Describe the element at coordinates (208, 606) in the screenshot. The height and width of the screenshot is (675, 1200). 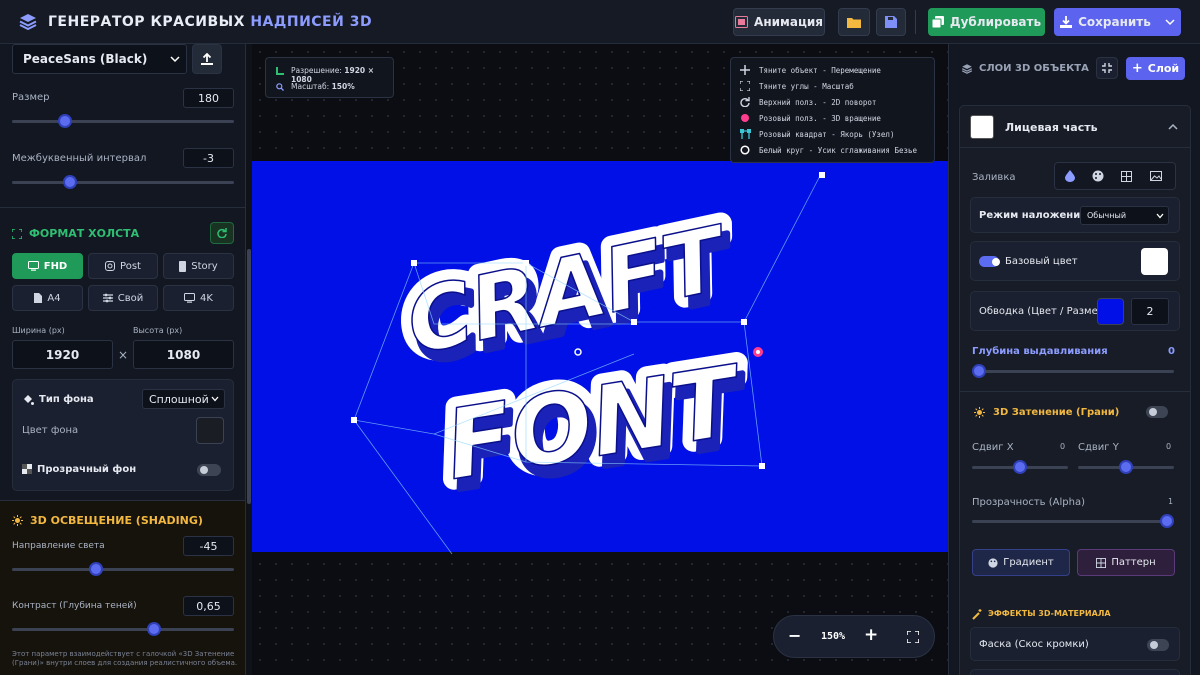
I see `contrast-input: 0,65` at that location.